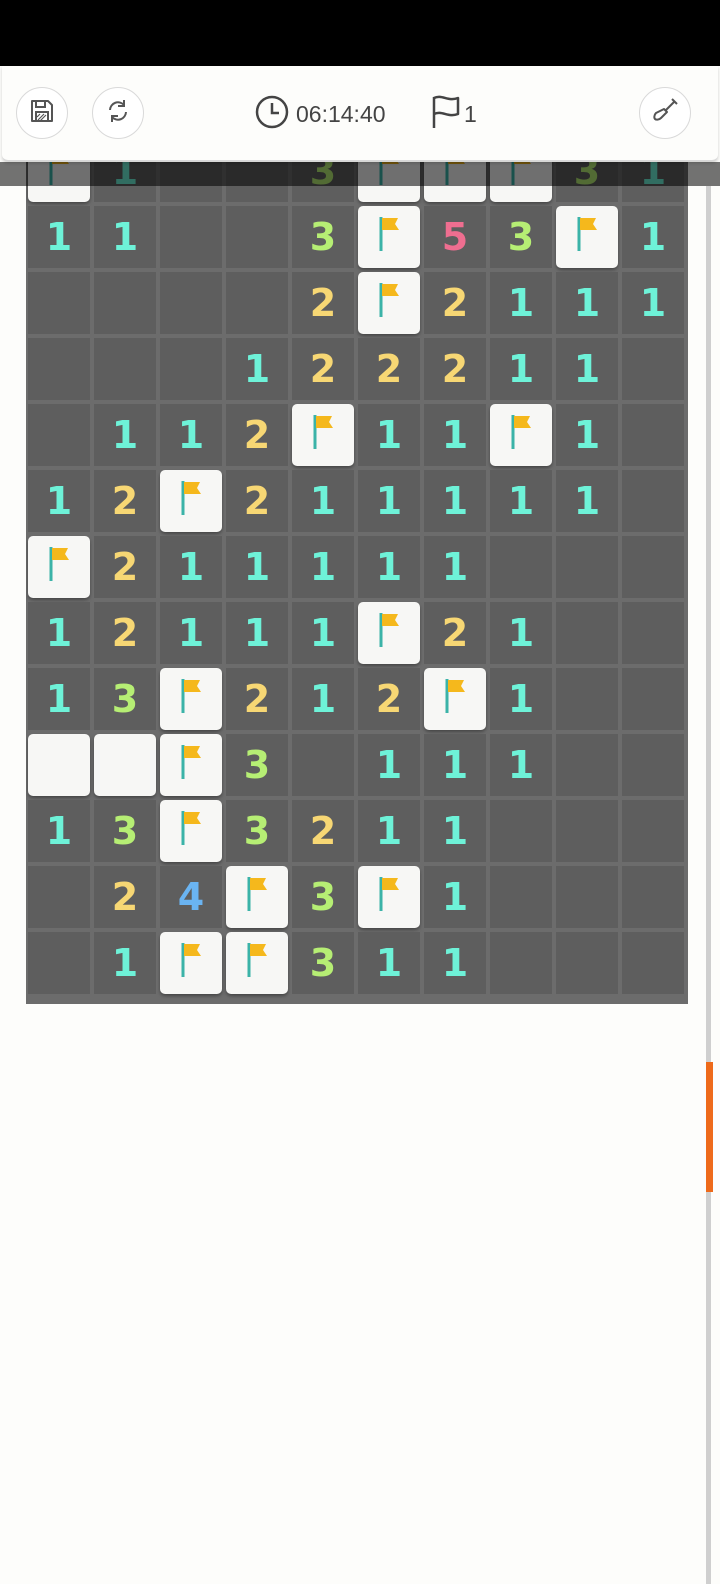 This screenshot has width=720, height=1584. I want to click on restart-button, so click(118, 113).